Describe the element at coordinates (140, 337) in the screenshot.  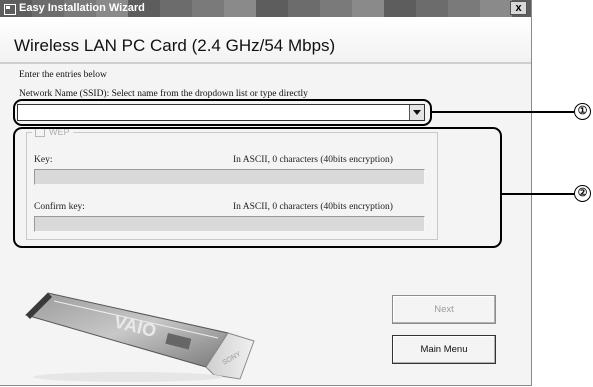
I see `pc-card-illustration: VAIO SONY` at that location.